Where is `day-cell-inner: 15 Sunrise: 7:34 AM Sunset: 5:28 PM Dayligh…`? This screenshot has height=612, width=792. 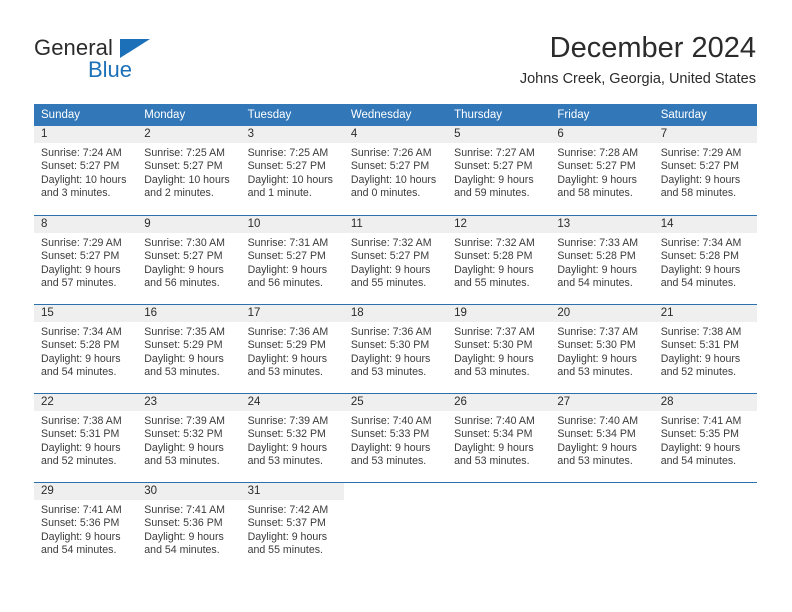
day-cell-inner: 15 Sunrise: 7:34 AM Sunset: 5:28 PM Dayligh… is located at coordinates (86, 348).